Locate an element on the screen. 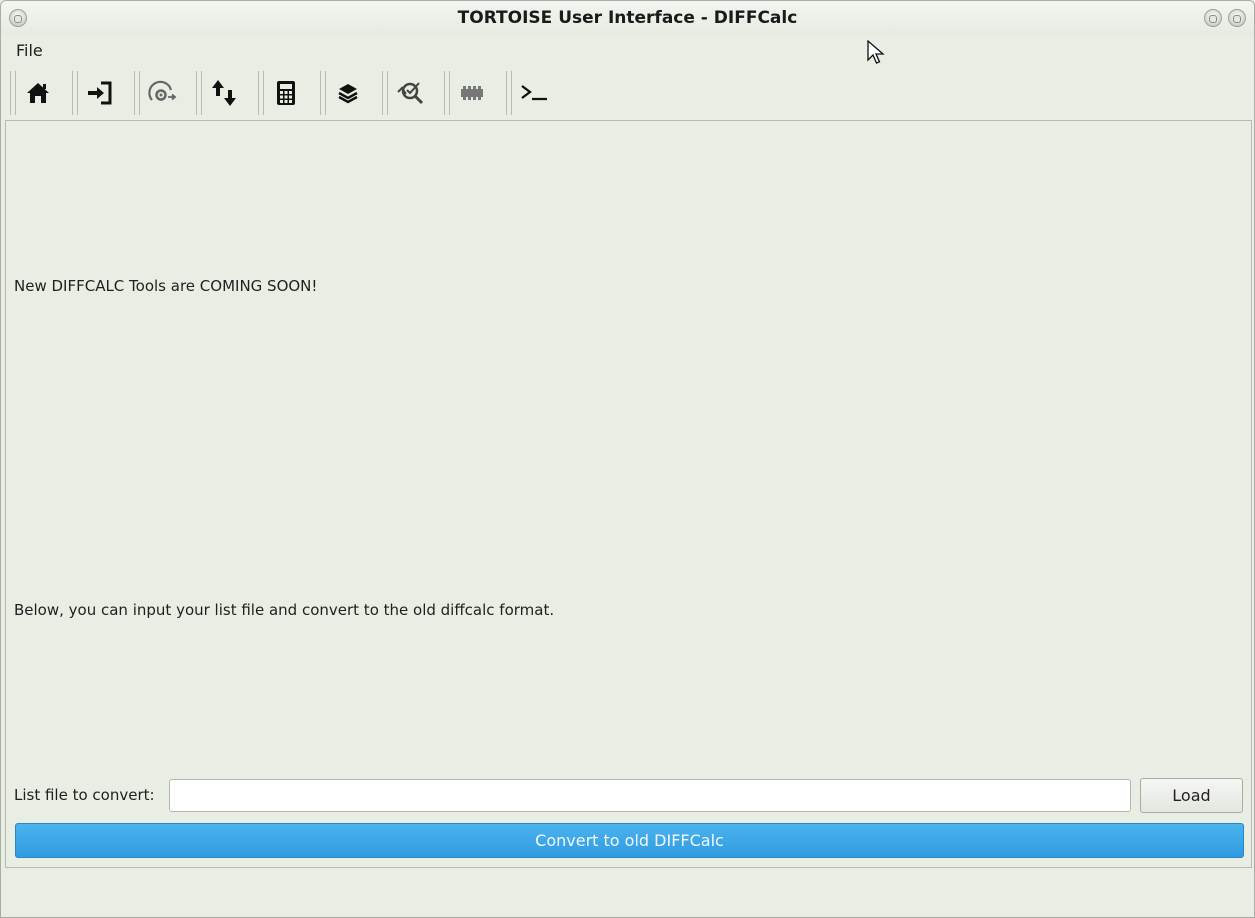  film-strip-icon is located at coordinates (472, 93).